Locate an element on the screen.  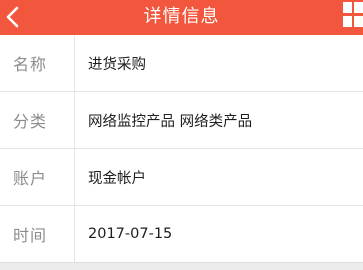
field-label: 名称 is located at coordinates (30, 64).